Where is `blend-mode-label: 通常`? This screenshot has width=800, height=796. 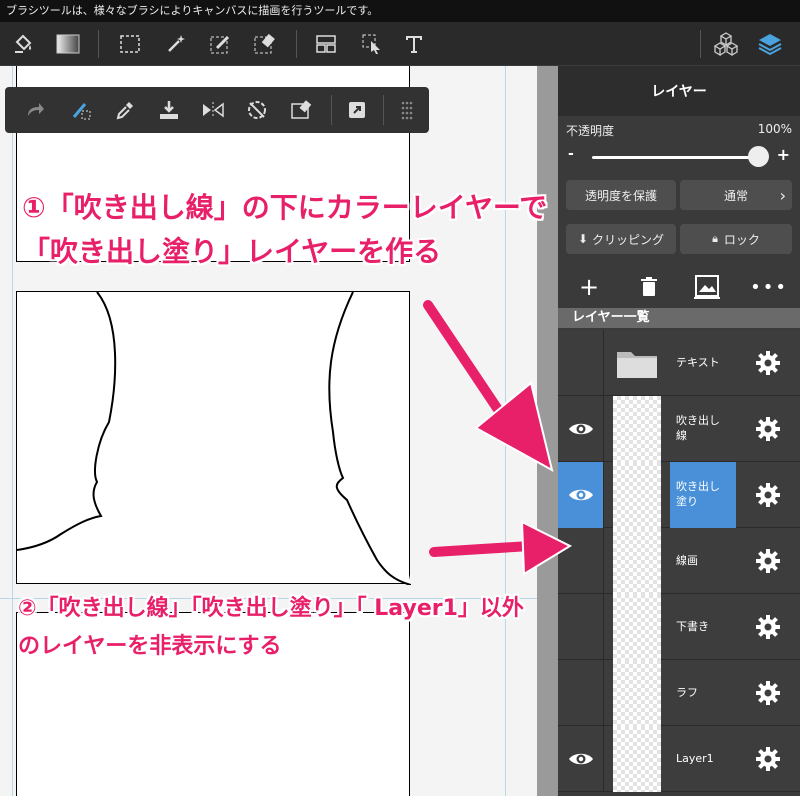
blend-mode-label: 通常 is located at coordinates (735, 195).